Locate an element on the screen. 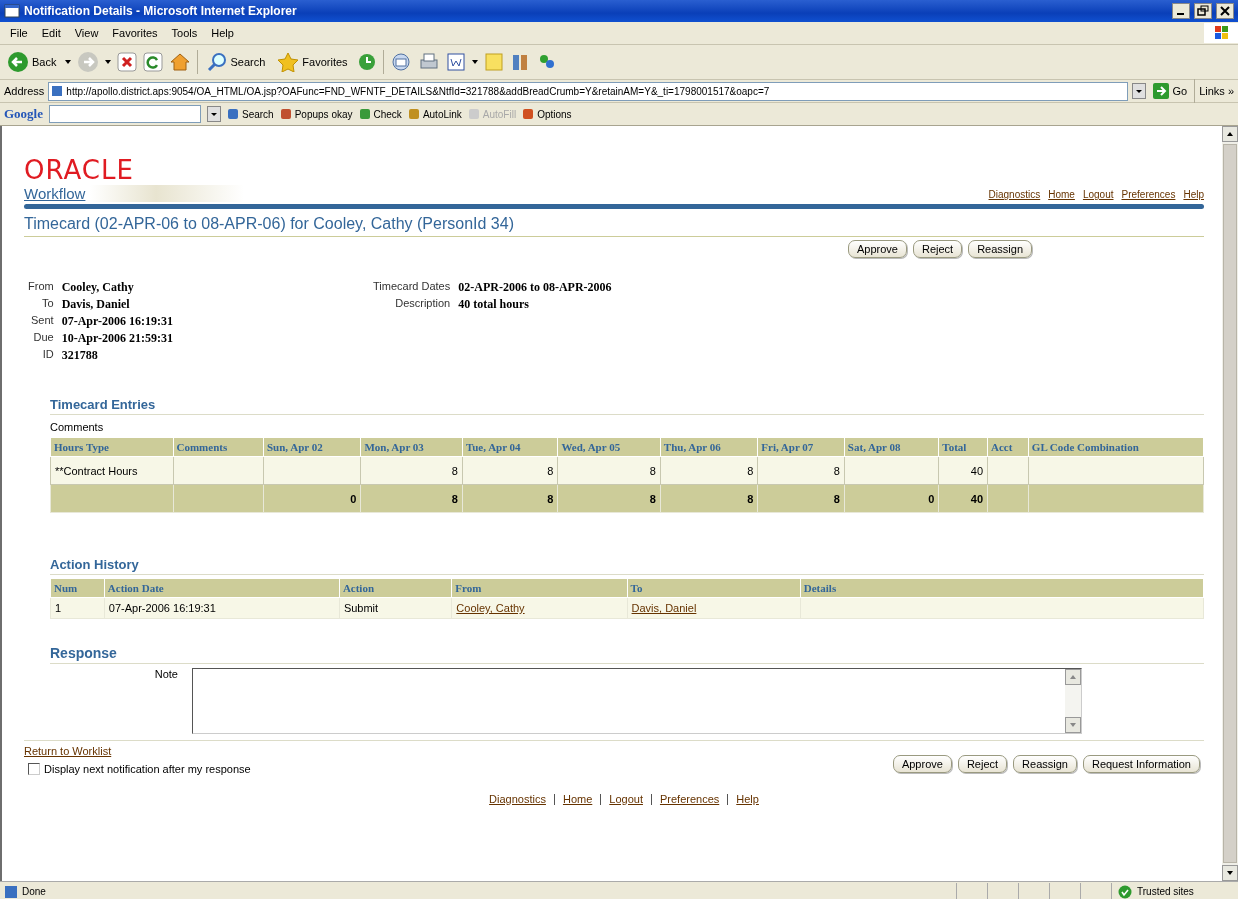  person-link: Cooley, Cathy is located at coordinates (490, 608).